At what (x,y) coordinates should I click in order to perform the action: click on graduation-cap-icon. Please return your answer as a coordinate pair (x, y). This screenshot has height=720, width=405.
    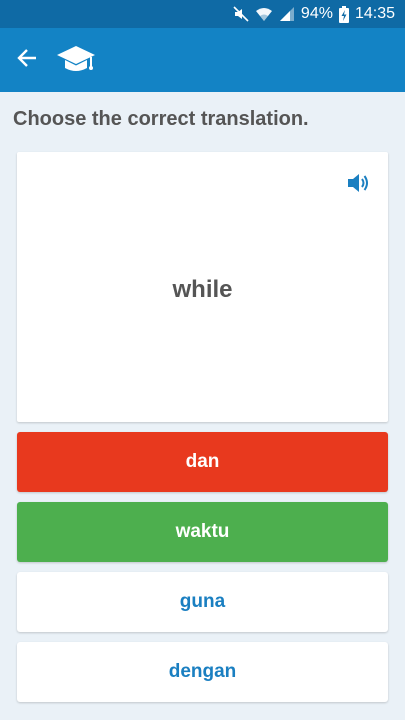
    Looking at the image, I should click on (76, 60).